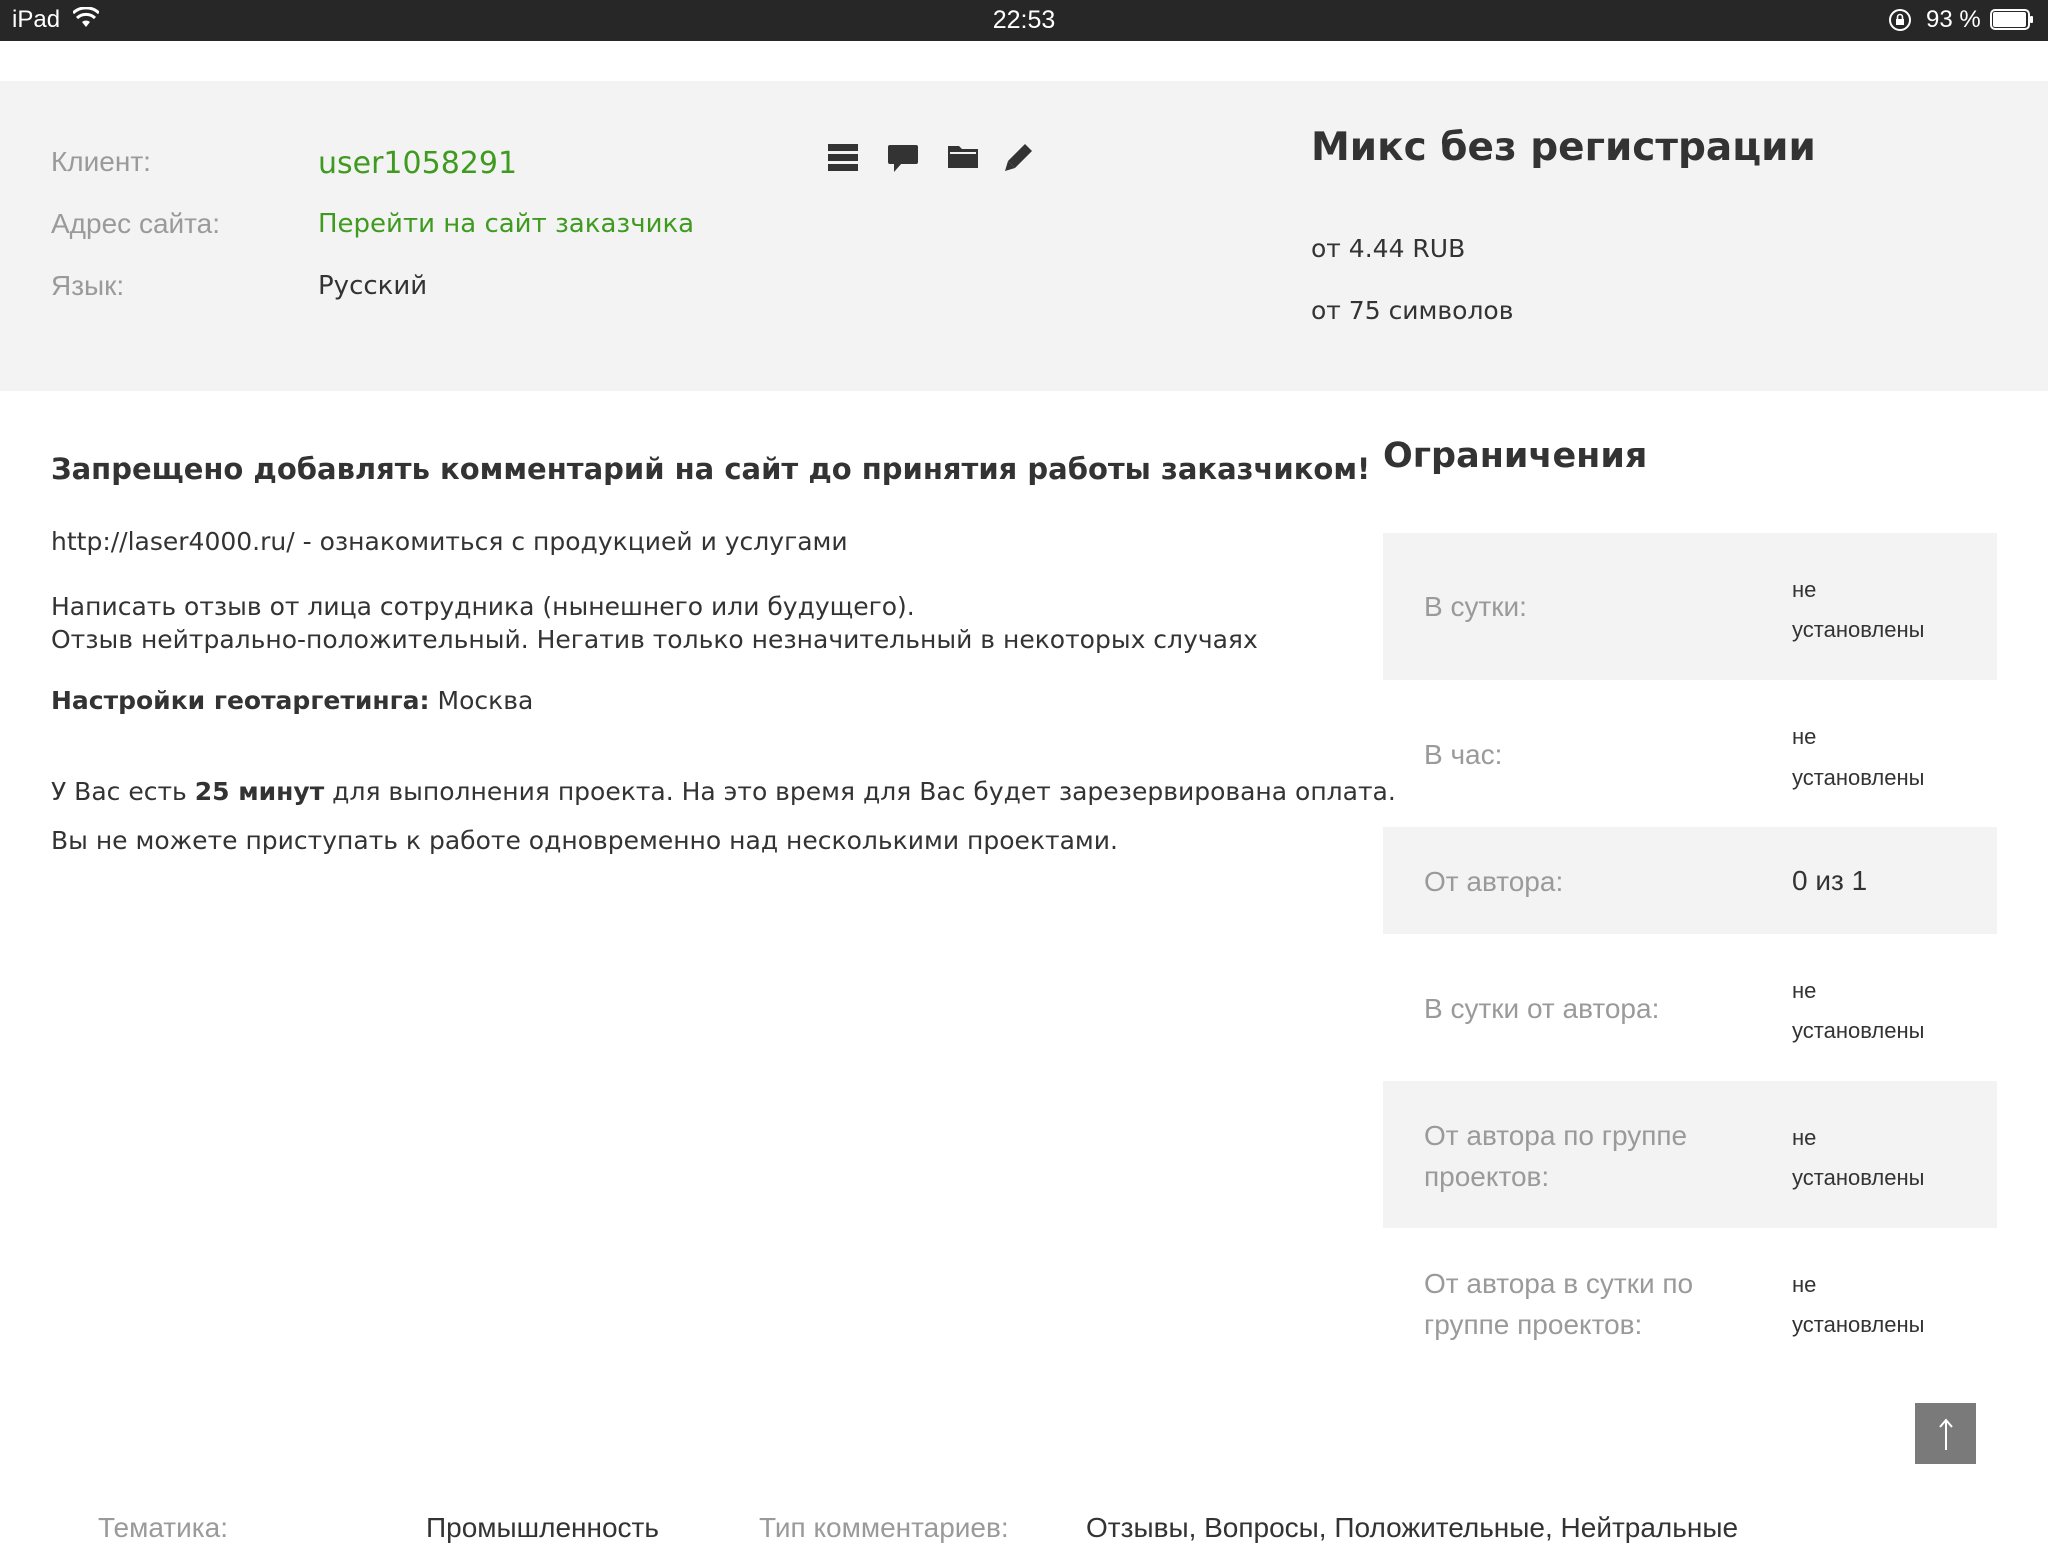 The width and height of the screenshot is (2048, 1544). I want to click on topic-value: Промышленность, so click(542, 1527).